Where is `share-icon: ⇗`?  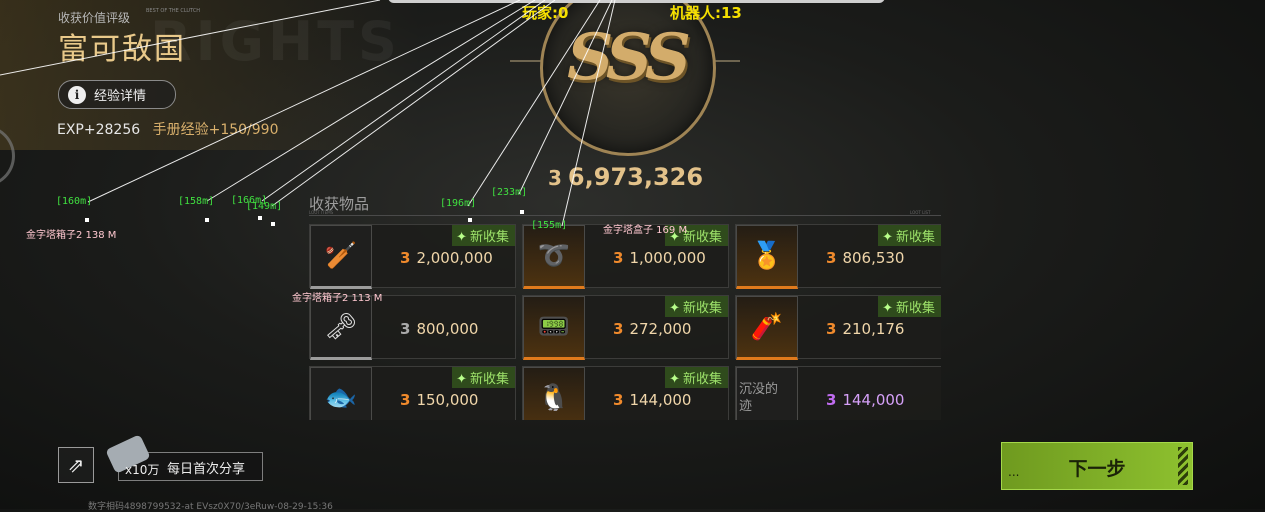
share-icon: ⇗ is located at coordinates (76, 465).